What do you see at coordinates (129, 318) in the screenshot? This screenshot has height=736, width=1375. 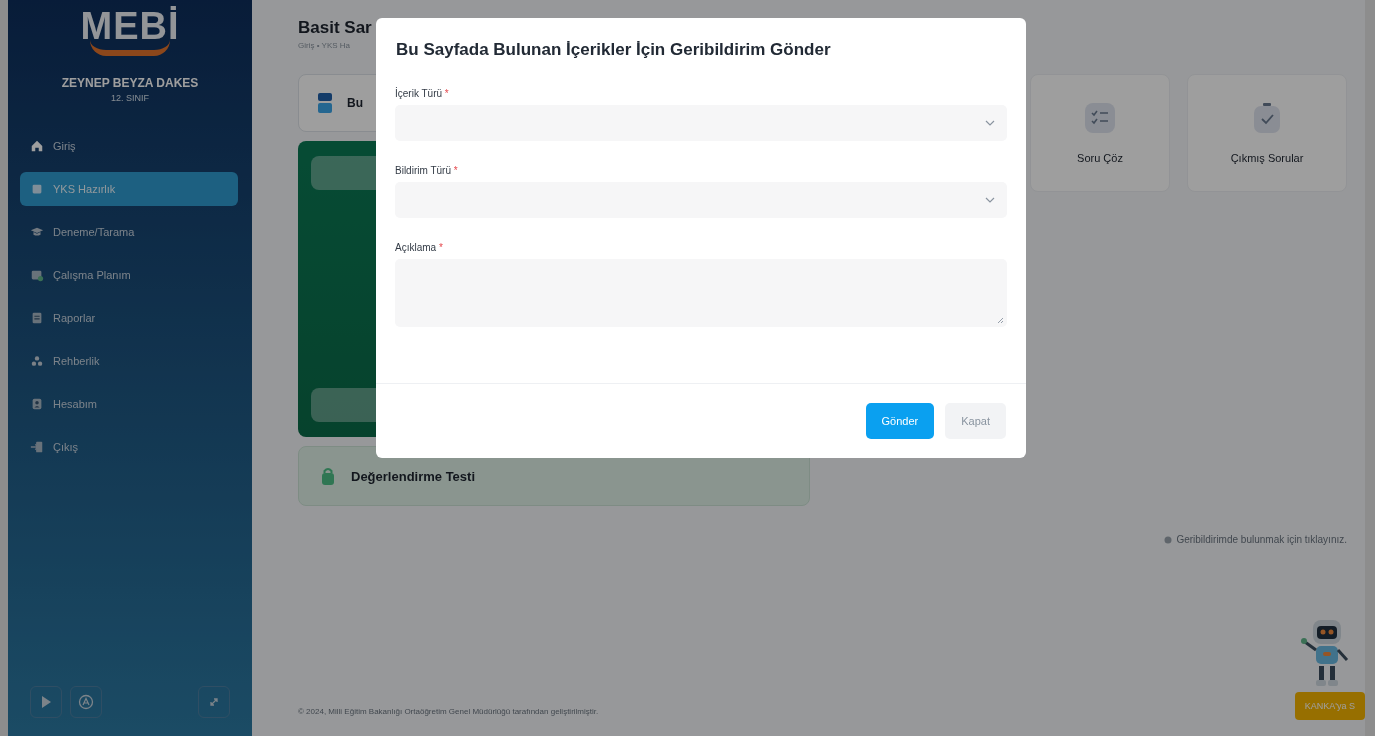 I see `sidebar-item: Raporlar` at bounding box center [129, 318].